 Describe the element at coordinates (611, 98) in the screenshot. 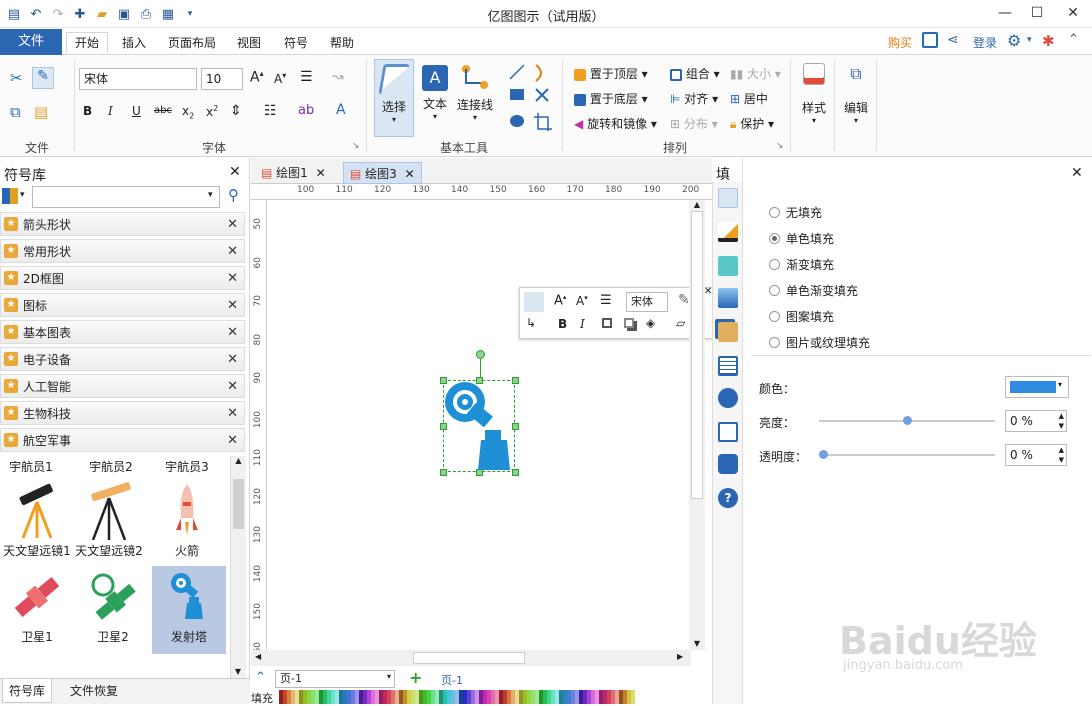

I see `send-back-button: 置于底层 ▾` at that location.